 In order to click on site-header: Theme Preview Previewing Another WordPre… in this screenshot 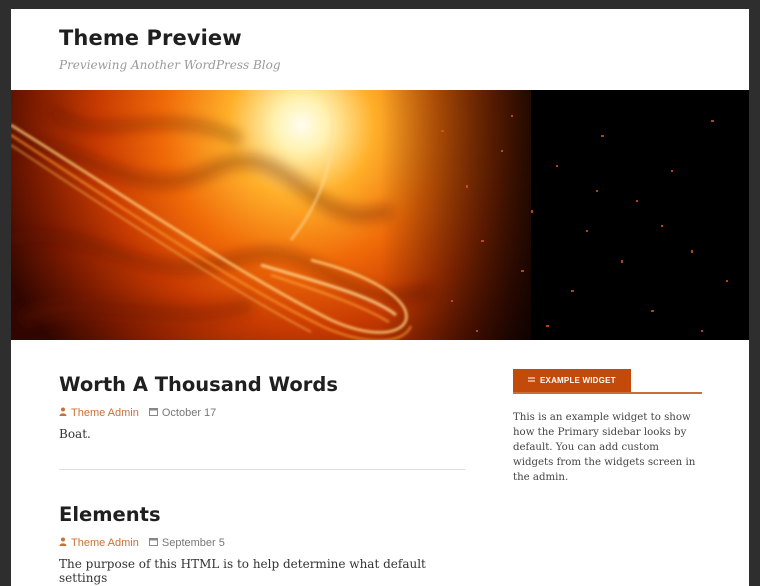, I will do `click(380, 49)`.